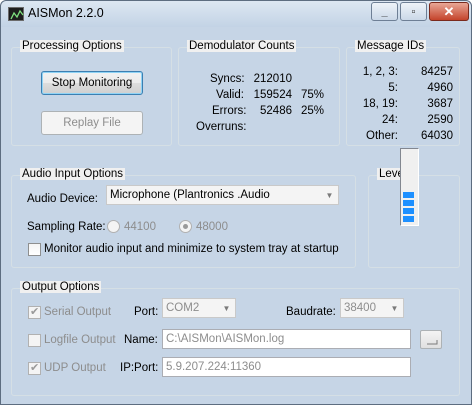 This screenshot has width=472, height=405. What do you see at coordinates (409, 187) in the screenshot?
I see `level-meter` at bounding box center [409, 187].